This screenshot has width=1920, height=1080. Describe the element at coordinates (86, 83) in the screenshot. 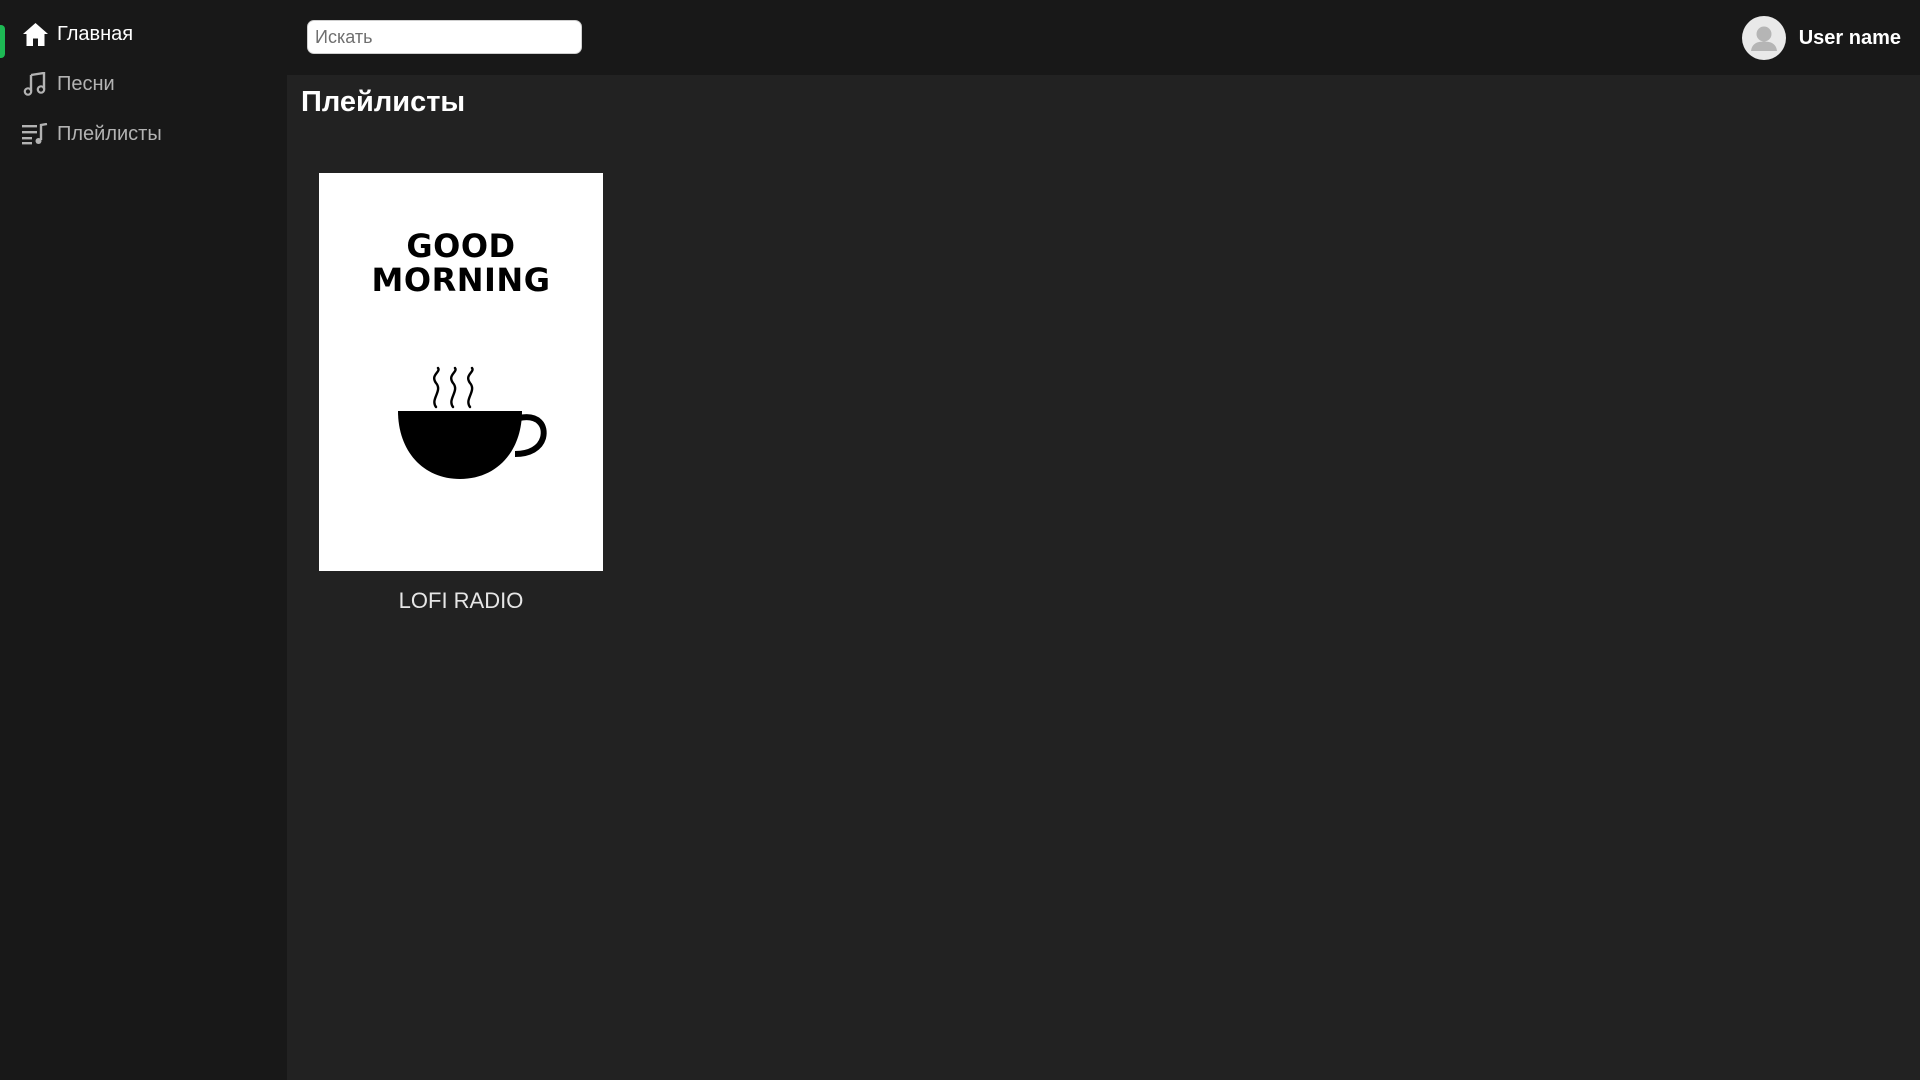

I see `sidebar-item-label: Песни` at that location.